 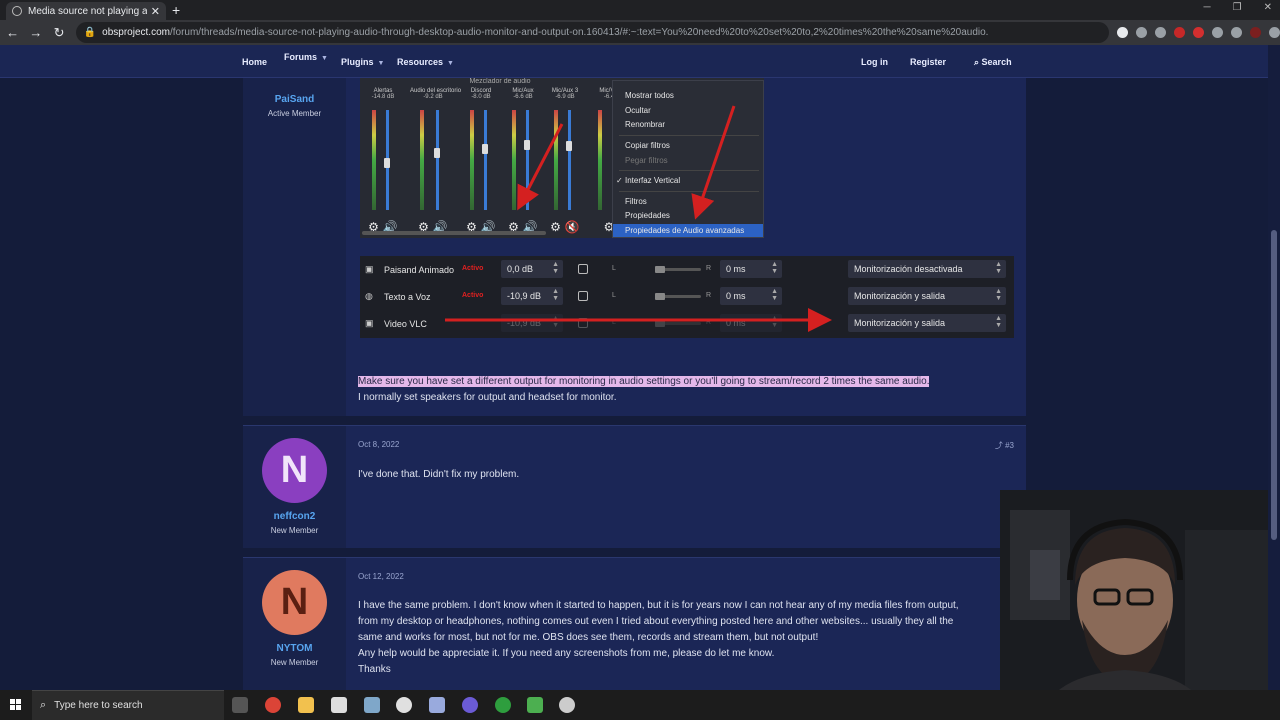 I want to click on post-number: #3, so click(x=1009, y=445).